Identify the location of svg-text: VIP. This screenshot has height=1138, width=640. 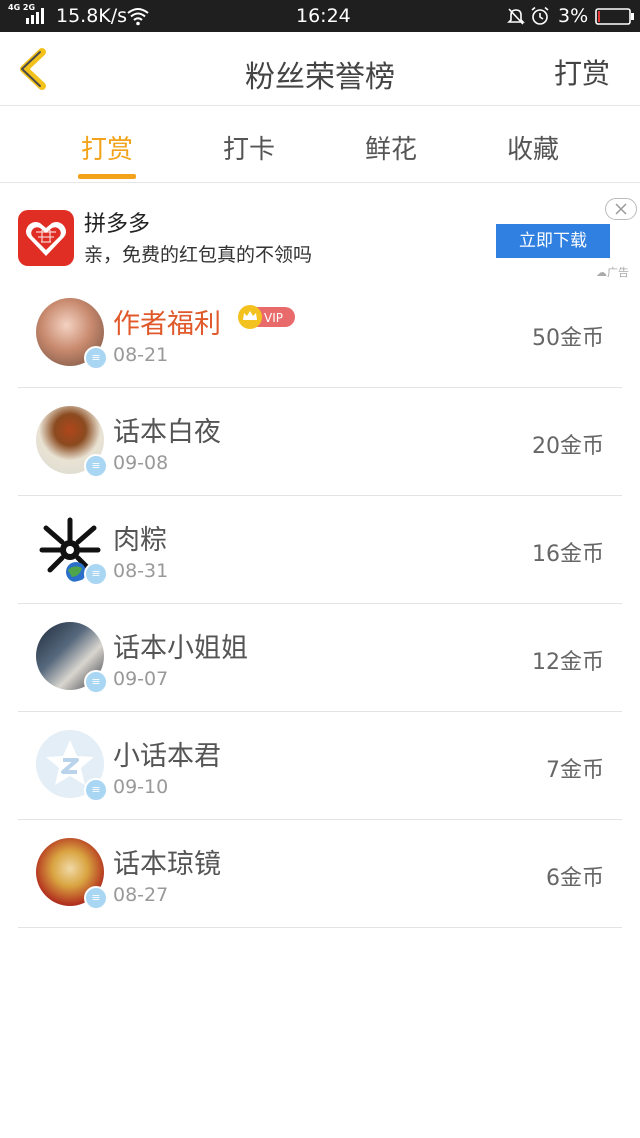
(273, 318).